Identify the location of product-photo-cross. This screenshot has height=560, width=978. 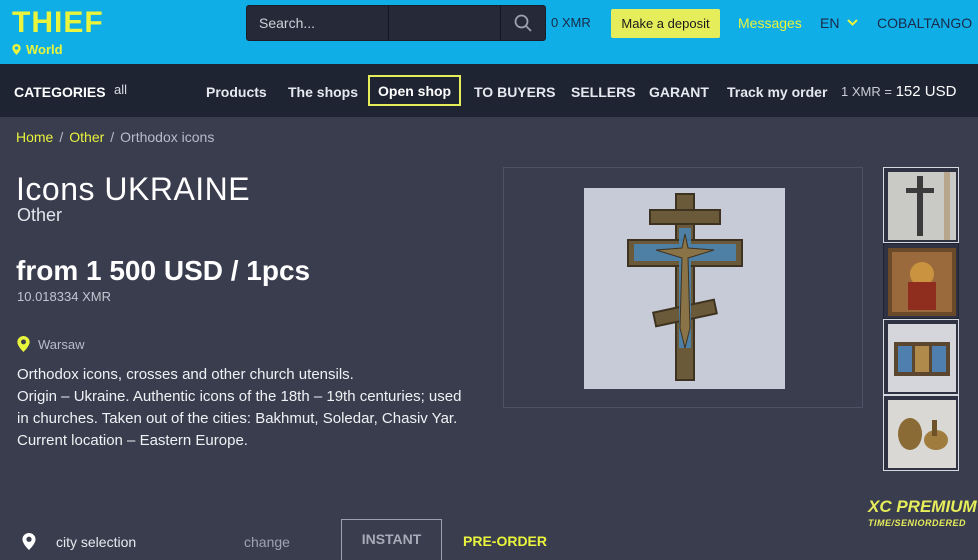
(684, 288).